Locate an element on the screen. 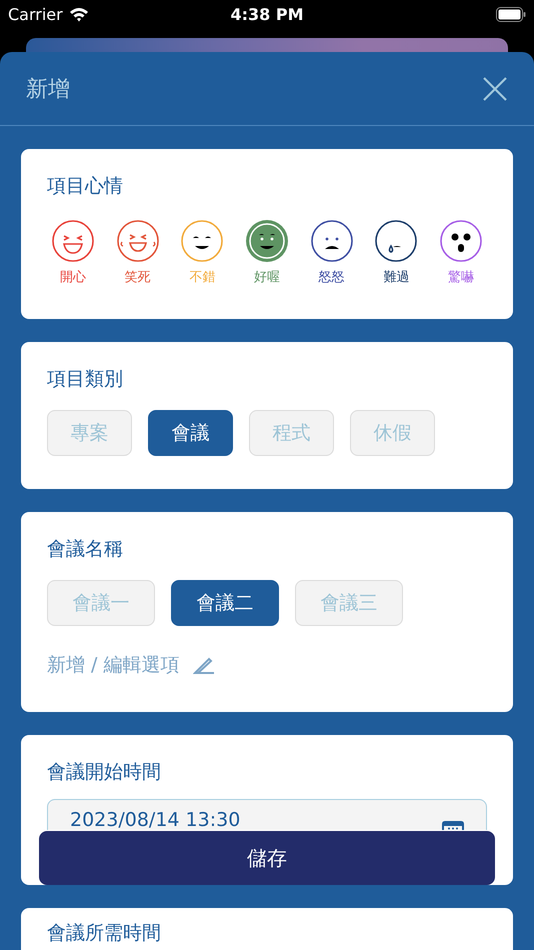 This screenshot has height=950, width=534. save-button: 儲存 is located at coordinates (267, 858).